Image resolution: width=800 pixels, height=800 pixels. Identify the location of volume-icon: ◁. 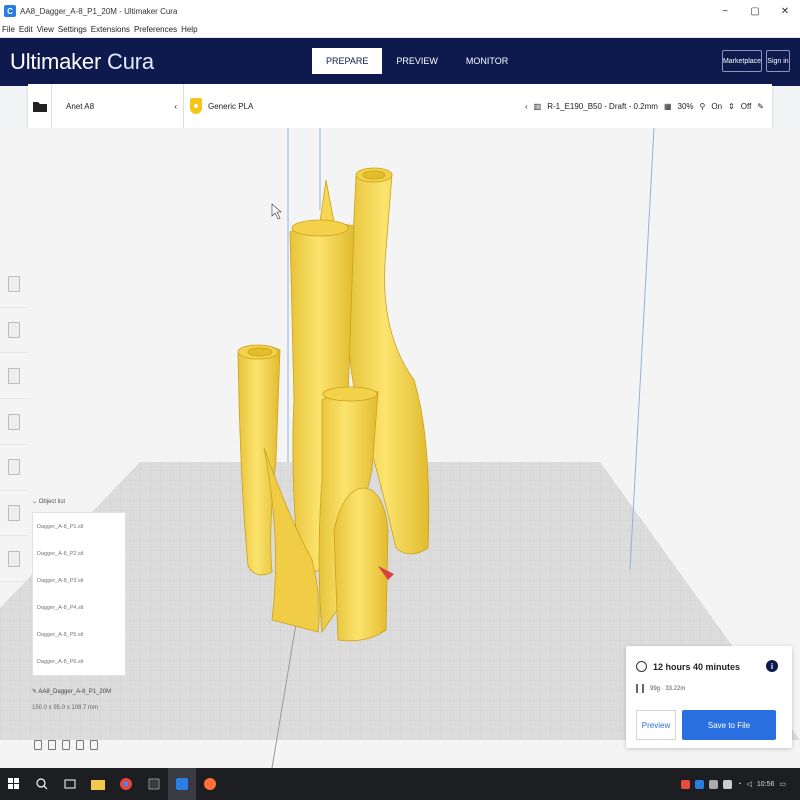
(748, 784).